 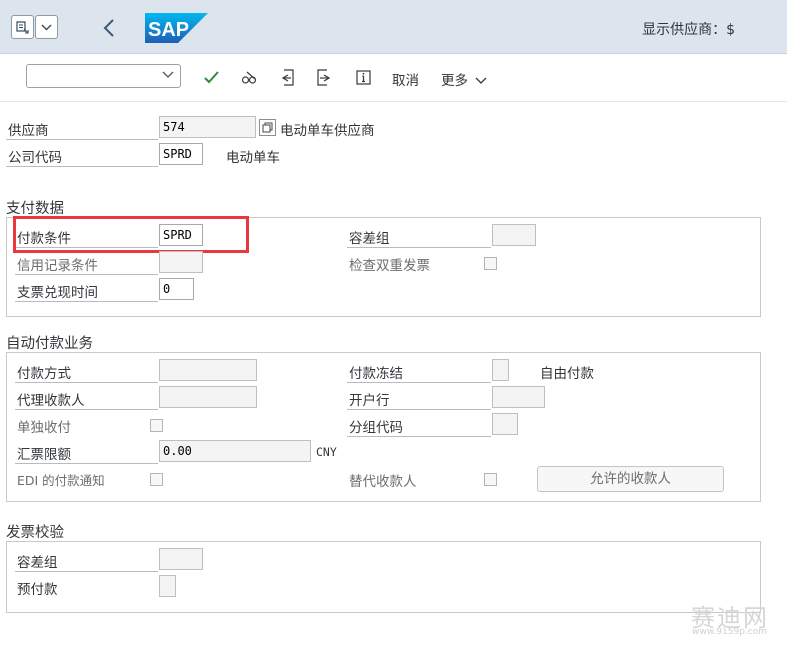 What do you see at coordinates (383, 577) in the screenshot?
I see `invoice-verification-group` at bounding box center [383, 577].